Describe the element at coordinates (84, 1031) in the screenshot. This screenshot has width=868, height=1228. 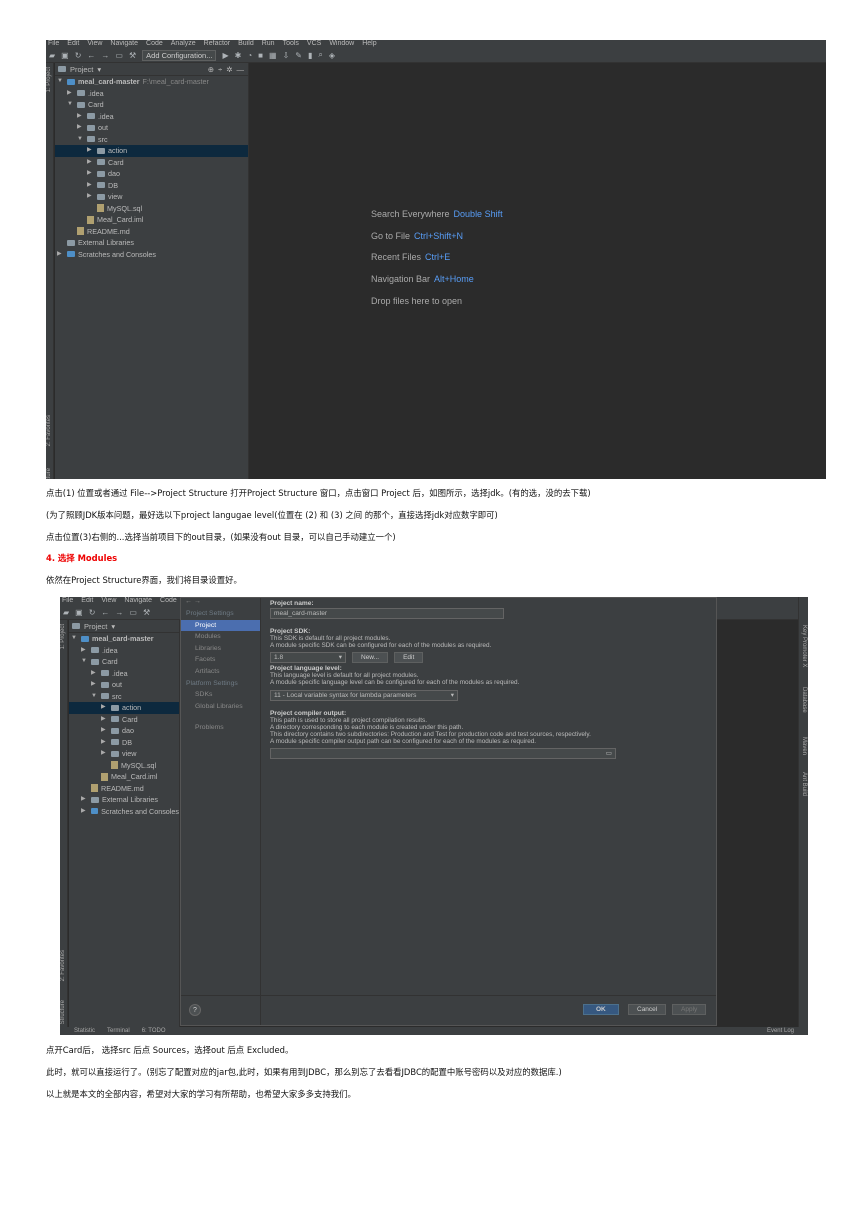
I see `tab-statistic: Statistic` at that location.